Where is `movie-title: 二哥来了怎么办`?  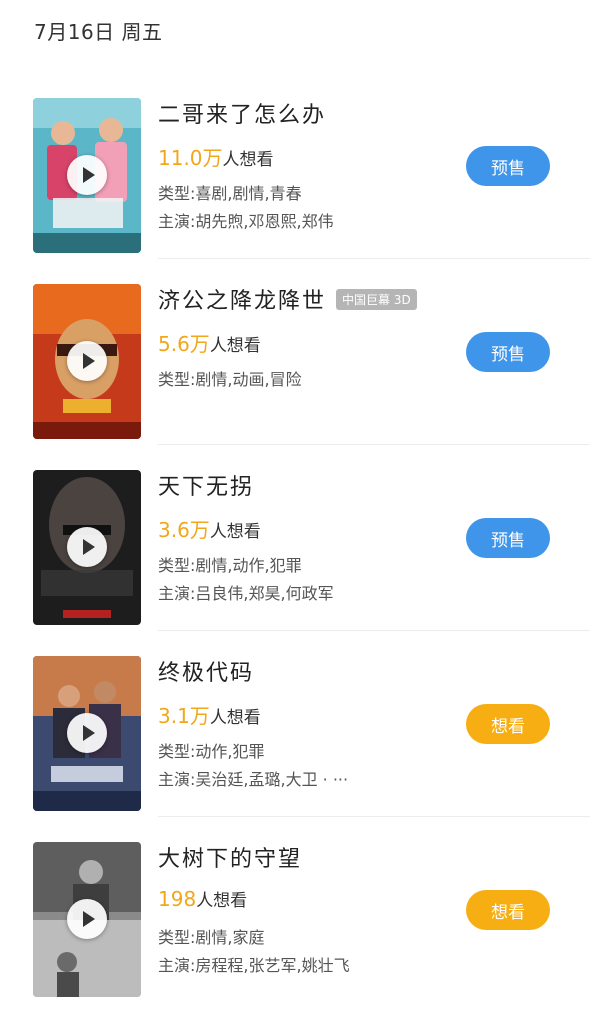 movie-title: 二哥来了怎么办 is located at coordinates (242, 113).